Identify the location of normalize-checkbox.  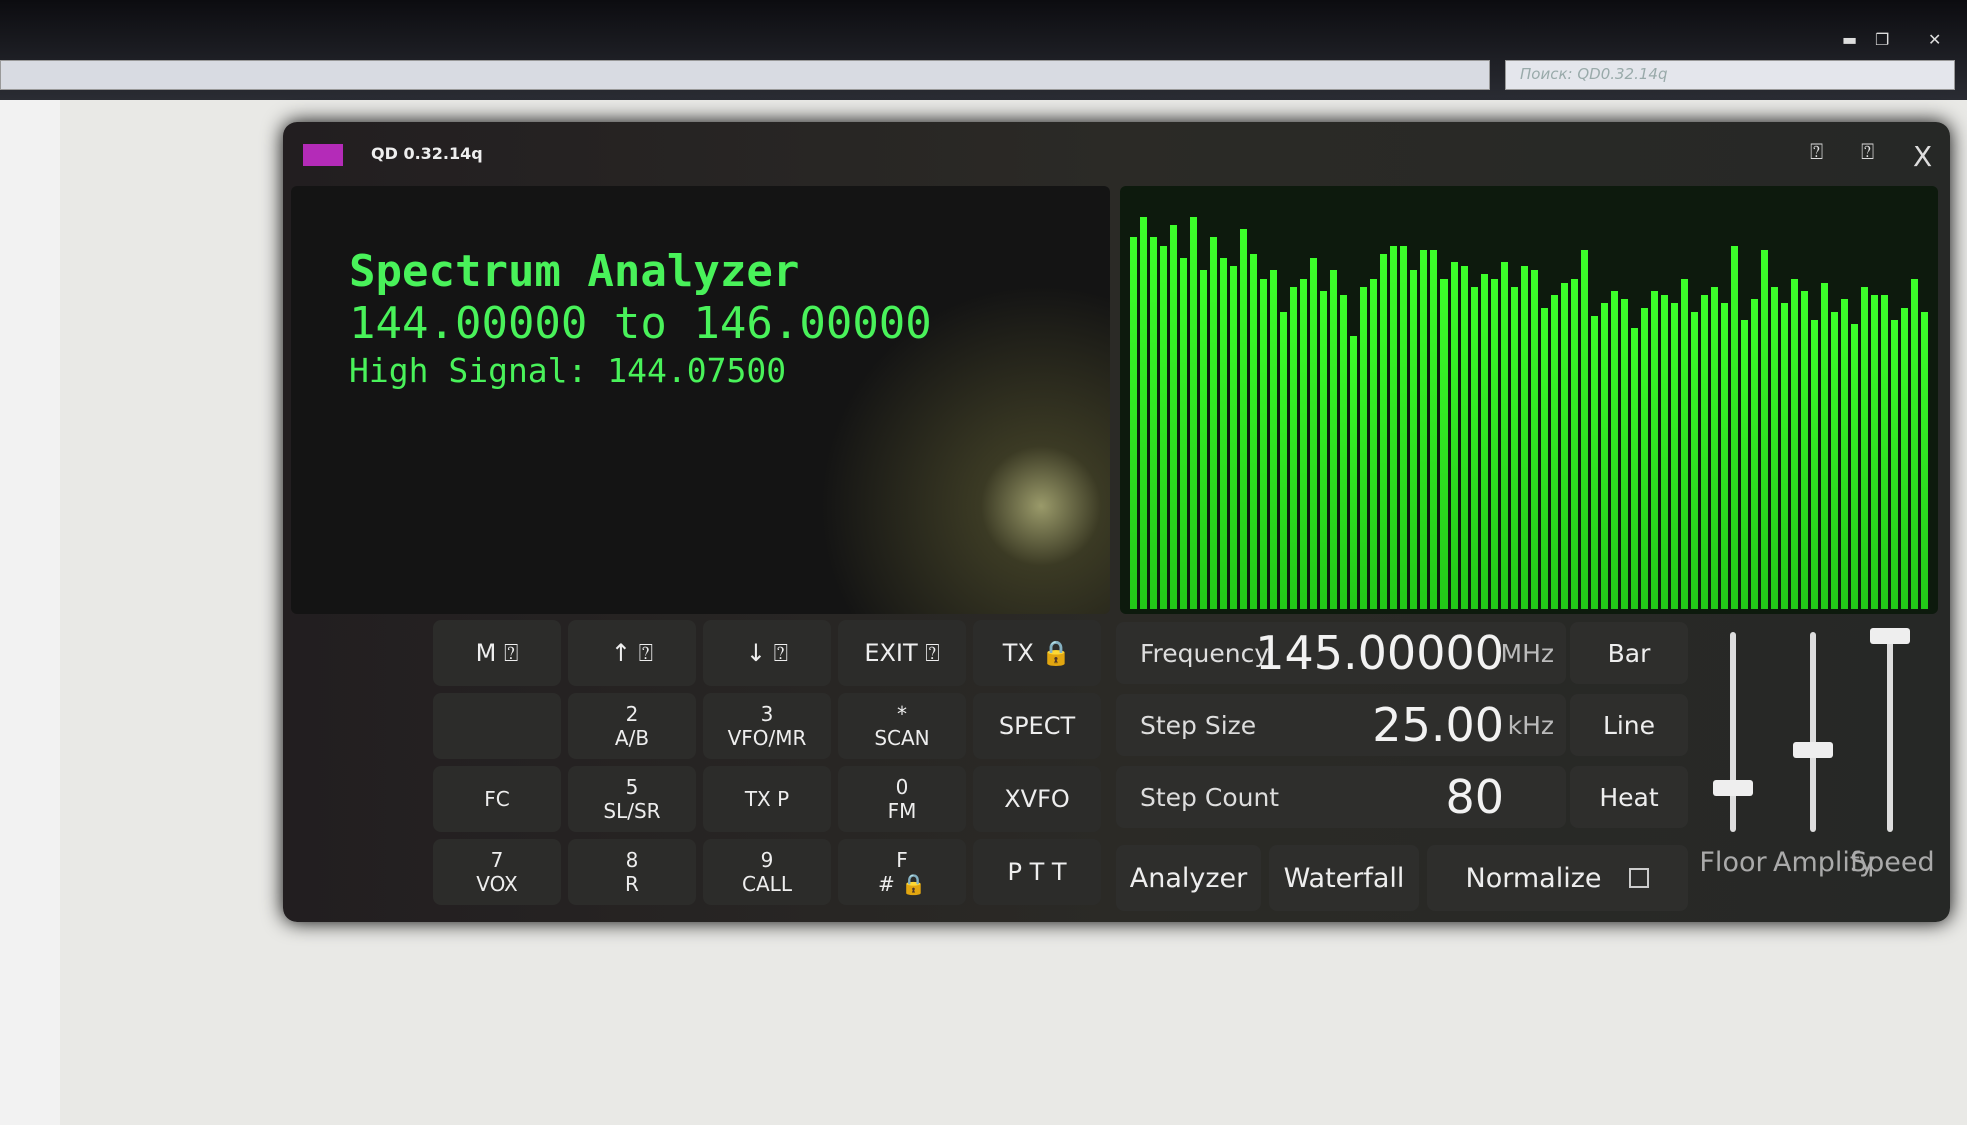
(1639, 878).